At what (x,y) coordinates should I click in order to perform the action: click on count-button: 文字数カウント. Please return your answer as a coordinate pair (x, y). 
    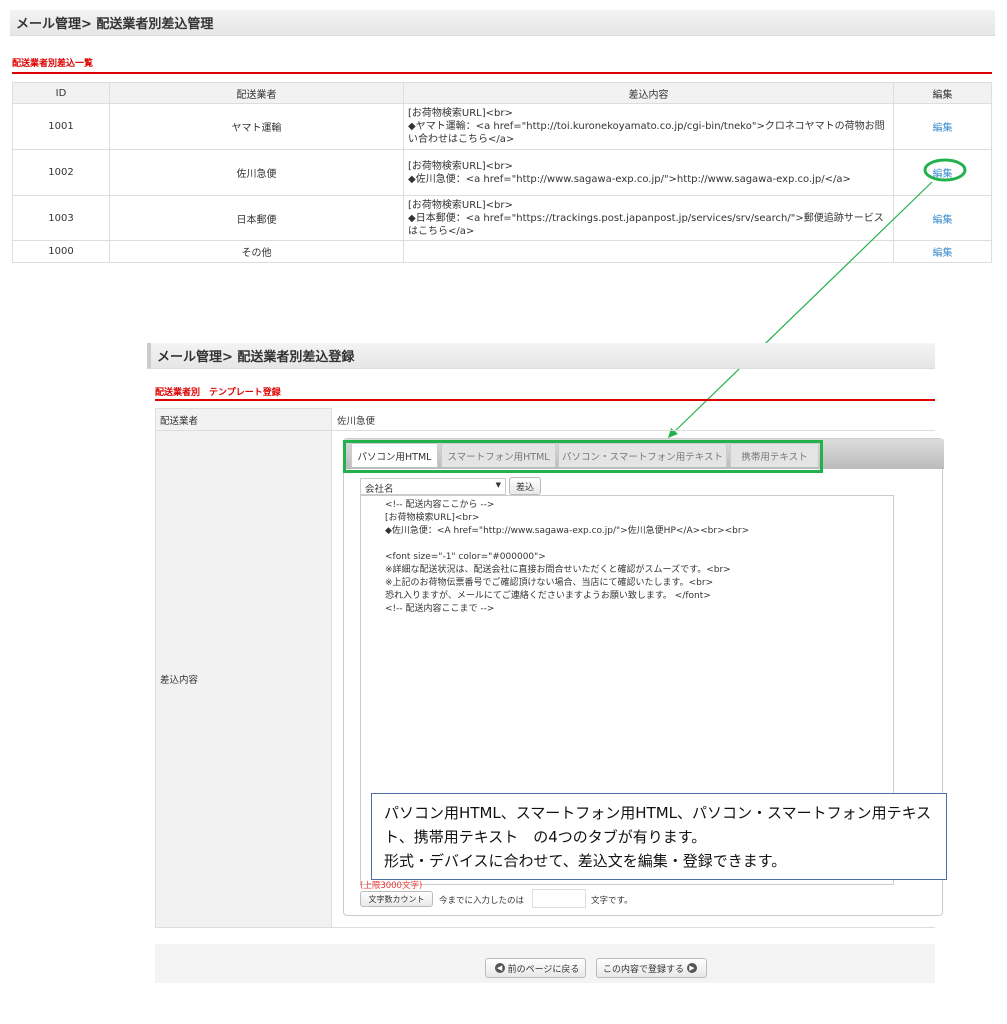
    Looking at the image, I should click on (396, 899).